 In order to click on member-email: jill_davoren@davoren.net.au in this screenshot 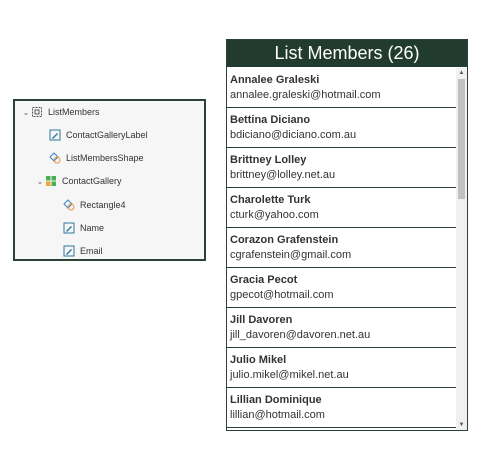, I will do `click(300, 335)`.